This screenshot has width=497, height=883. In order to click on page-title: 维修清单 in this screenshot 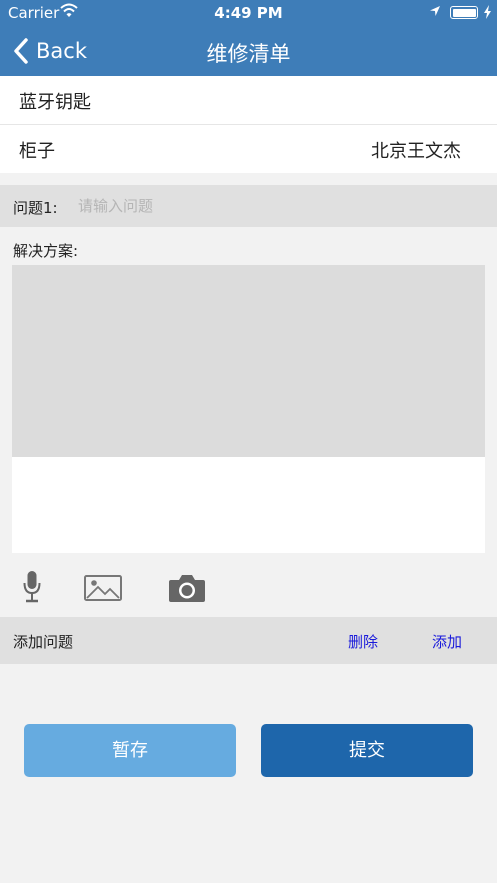, I will do `click(248, 54)`.